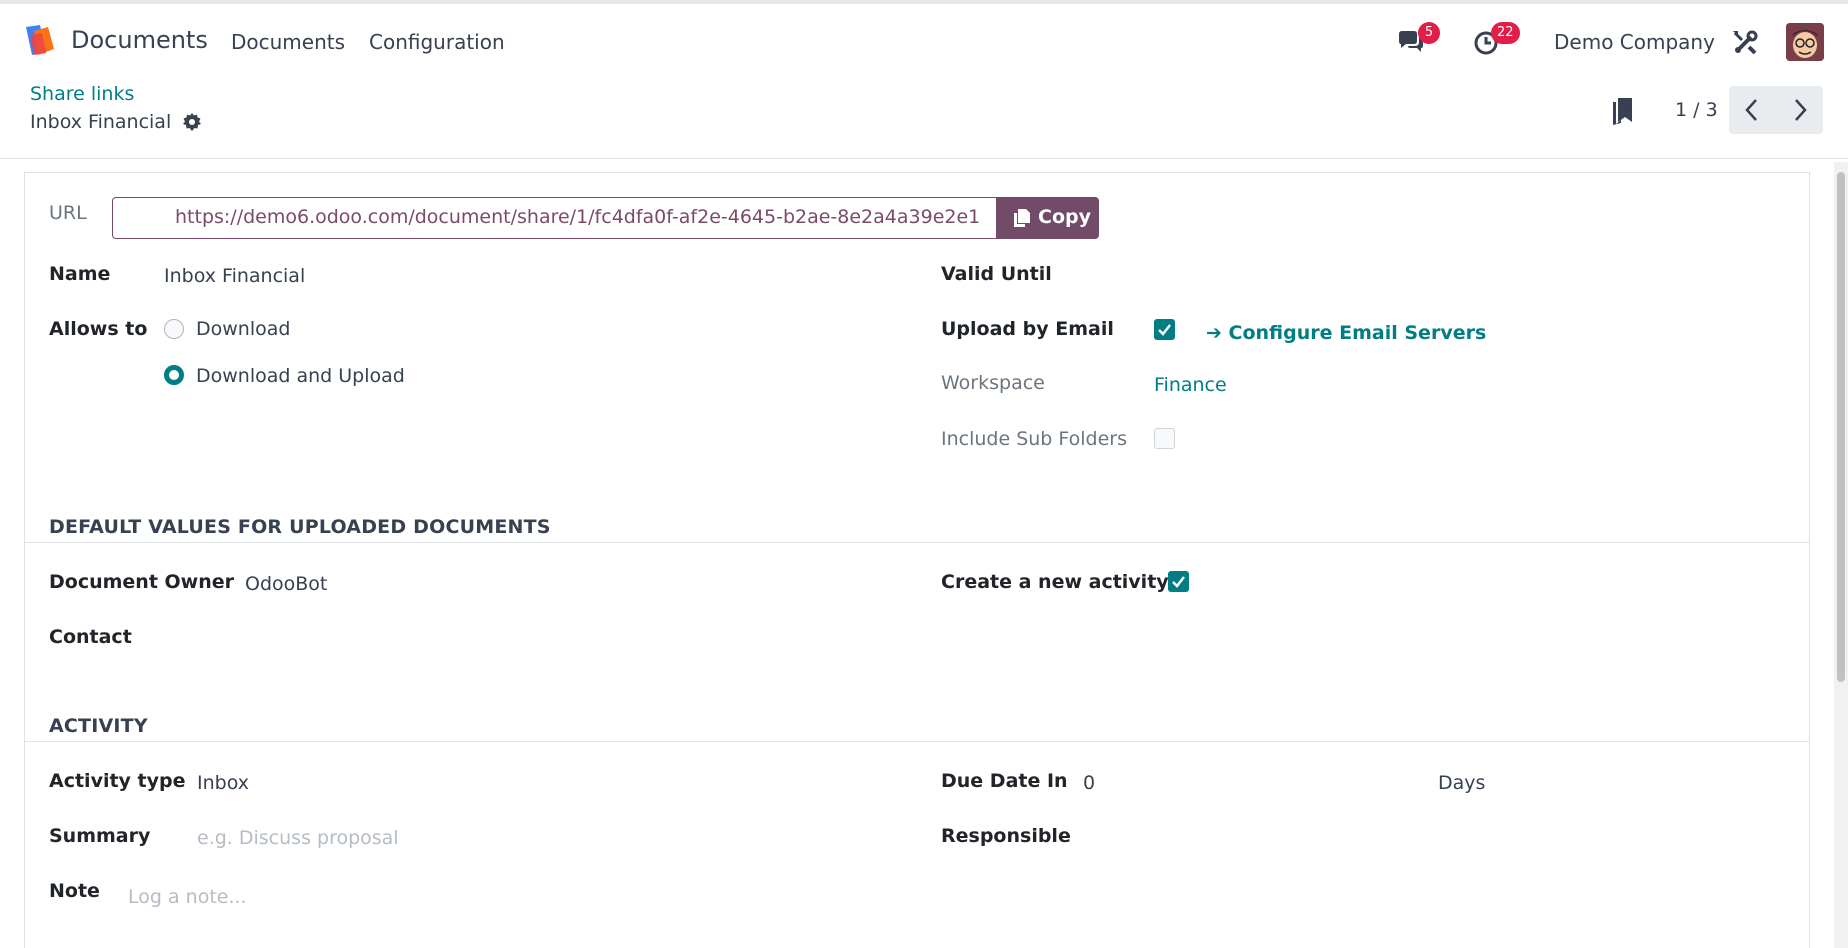  What do you see at coordinates (437, 42) in the screenshot?
I see `menu-configuration: Configuration` at bounding box center [437, 42].